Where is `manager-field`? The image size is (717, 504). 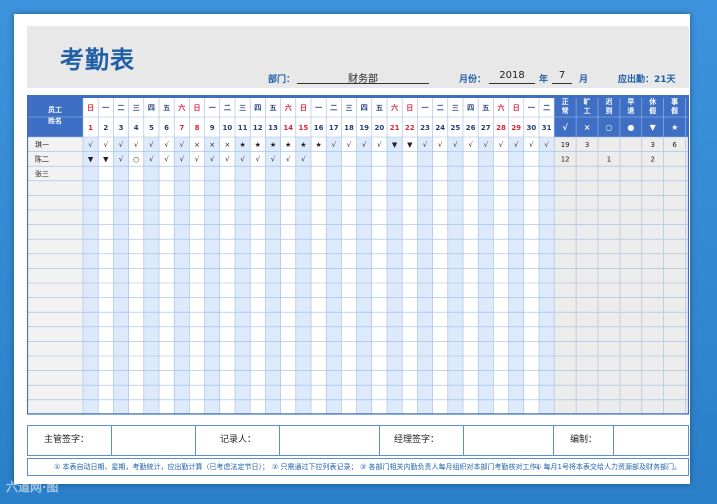
manager-field is located at coordinates (509, 440).